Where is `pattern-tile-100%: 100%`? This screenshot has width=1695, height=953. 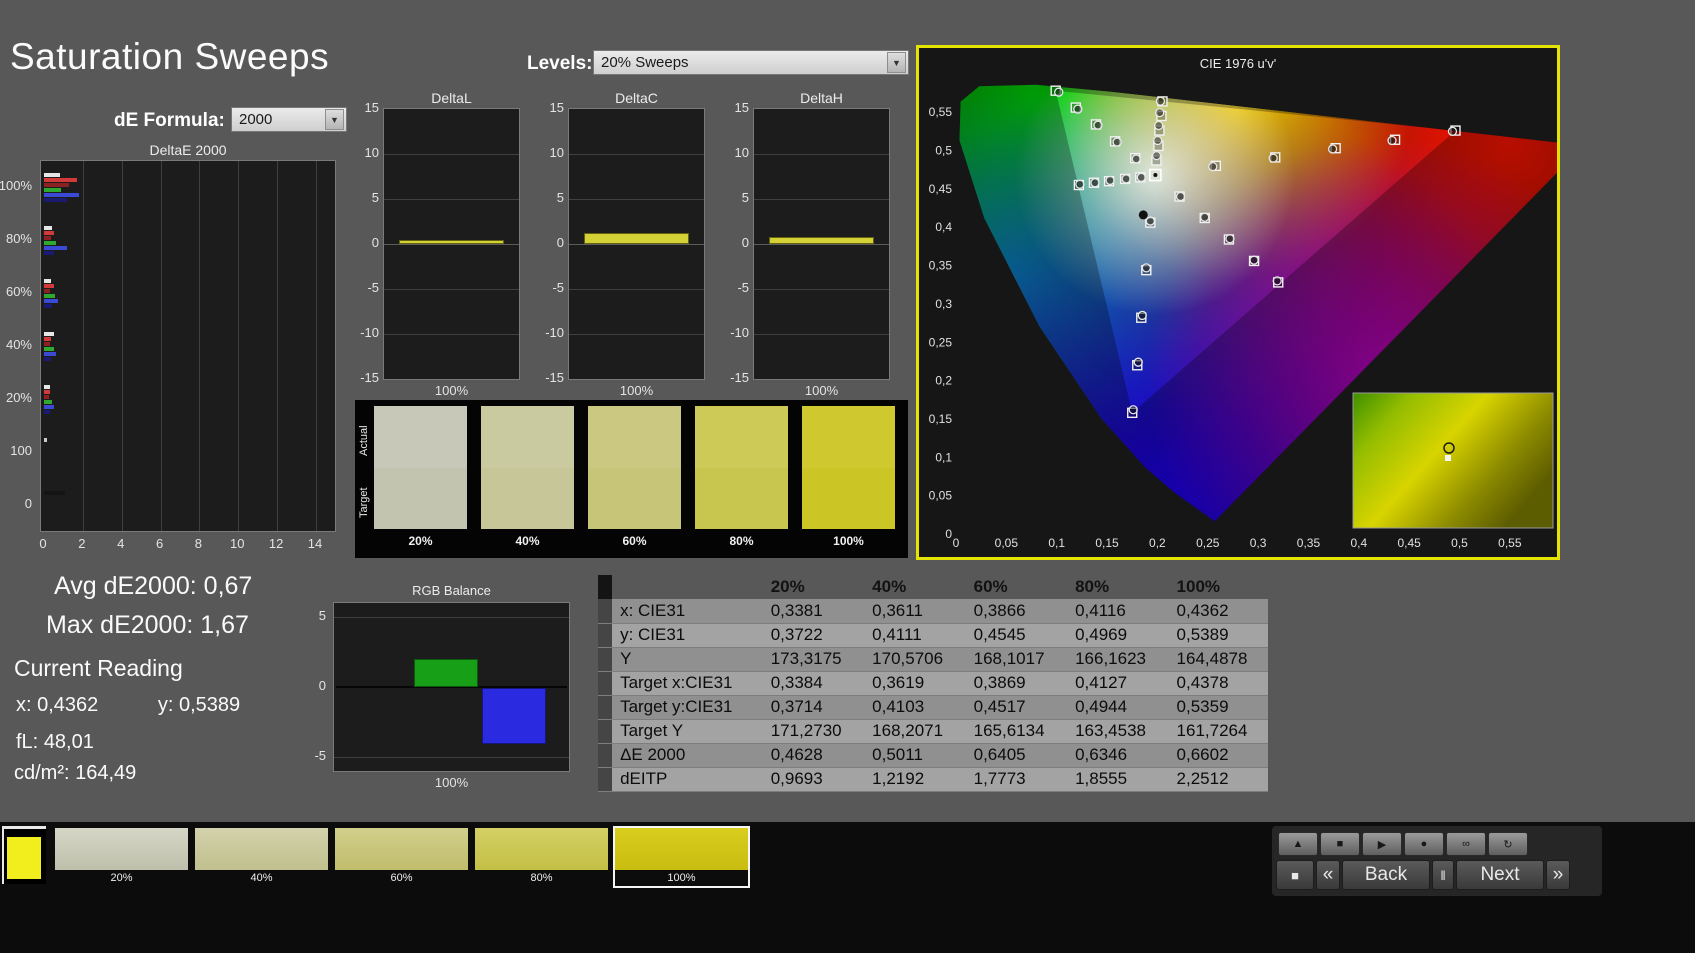 pattern-tile-100%: 100% is located at coordinates (681, 857).